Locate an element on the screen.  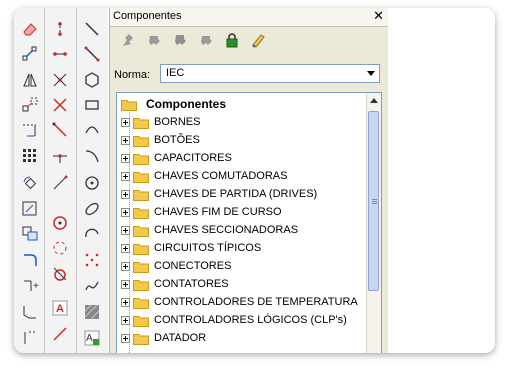
tree-item: DATADOR is located at coordinates (163, 338).